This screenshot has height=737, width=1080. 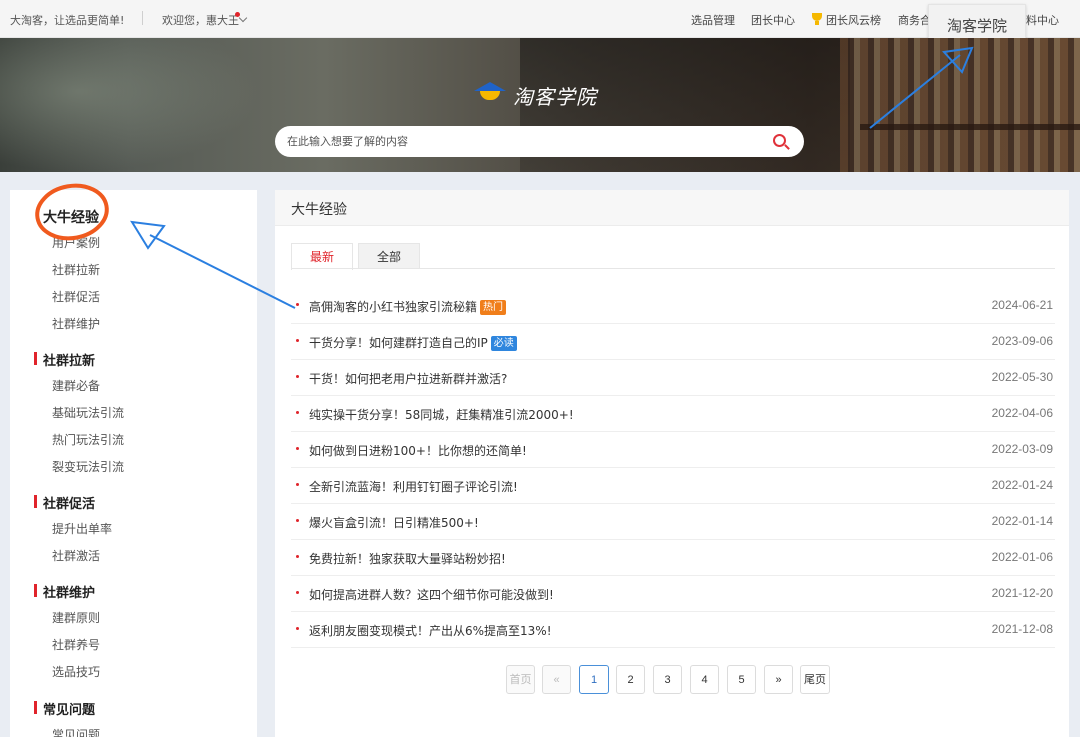 I want to click on sidebar-item: 用户案例, so click(x=76, y=242).